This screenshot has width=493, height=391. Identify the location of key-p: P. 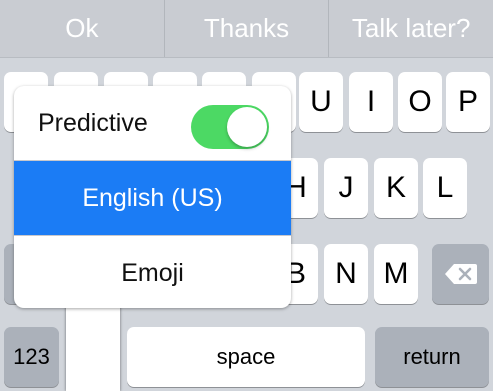
(468, 102).